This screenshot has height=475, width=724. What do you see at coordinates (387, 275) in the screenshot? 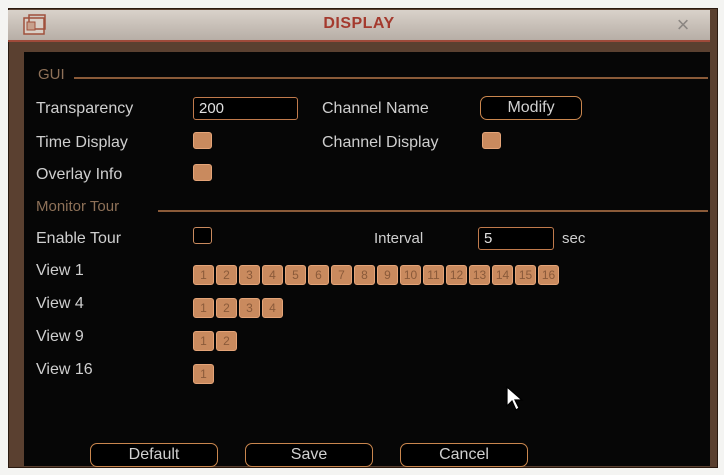
I see `view1-channel-9-toggle: 9` at bounding box center [387, 275].